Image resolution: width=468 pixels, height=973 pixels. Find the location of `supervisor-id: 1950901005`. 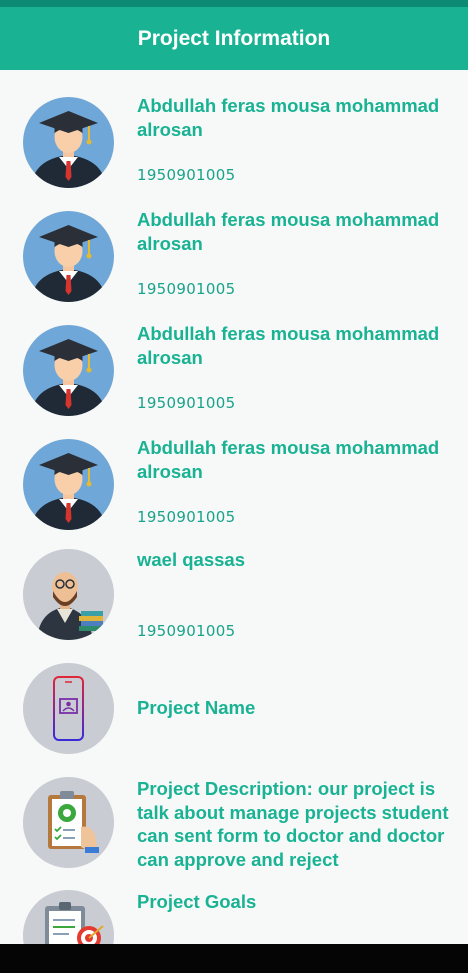

supervisor-id: 1950901005 is located at coordinates (186, 631).